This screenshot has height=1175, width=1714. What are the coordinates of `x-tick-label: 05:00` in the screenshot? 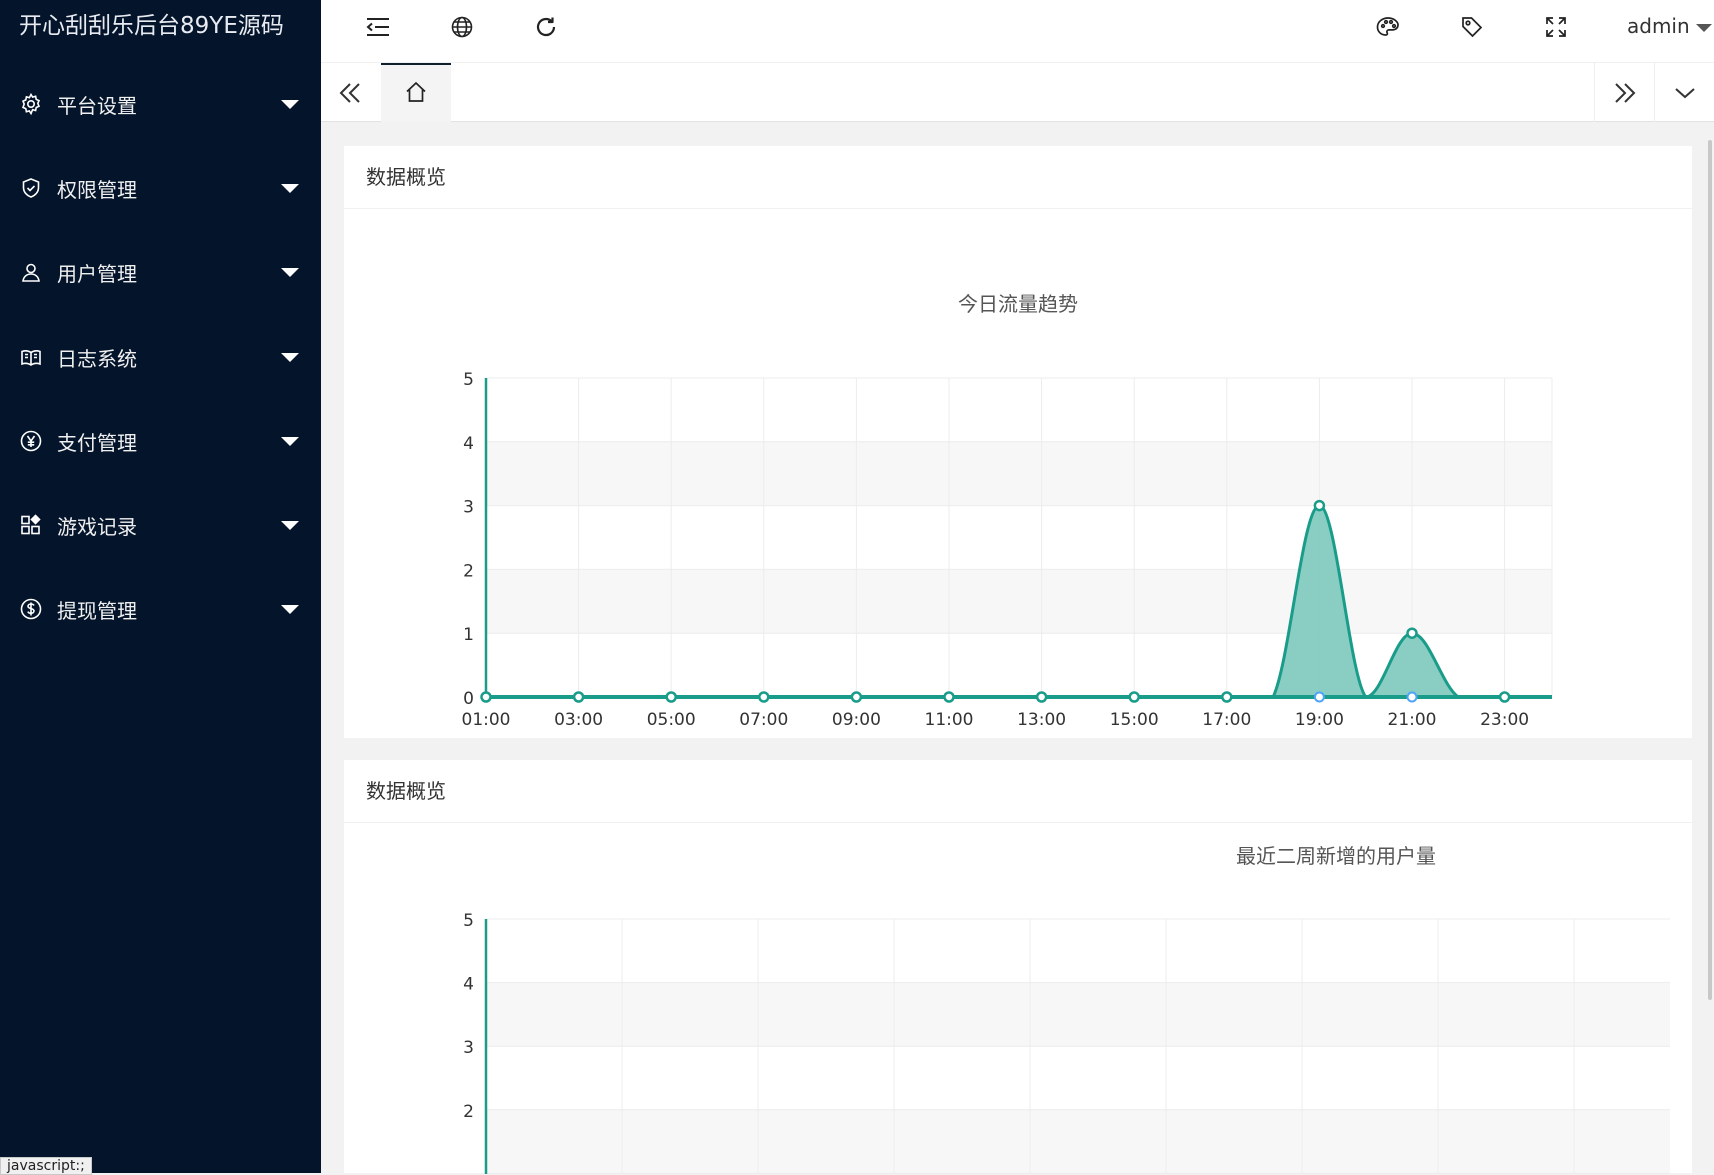 It's located at (671, 720).